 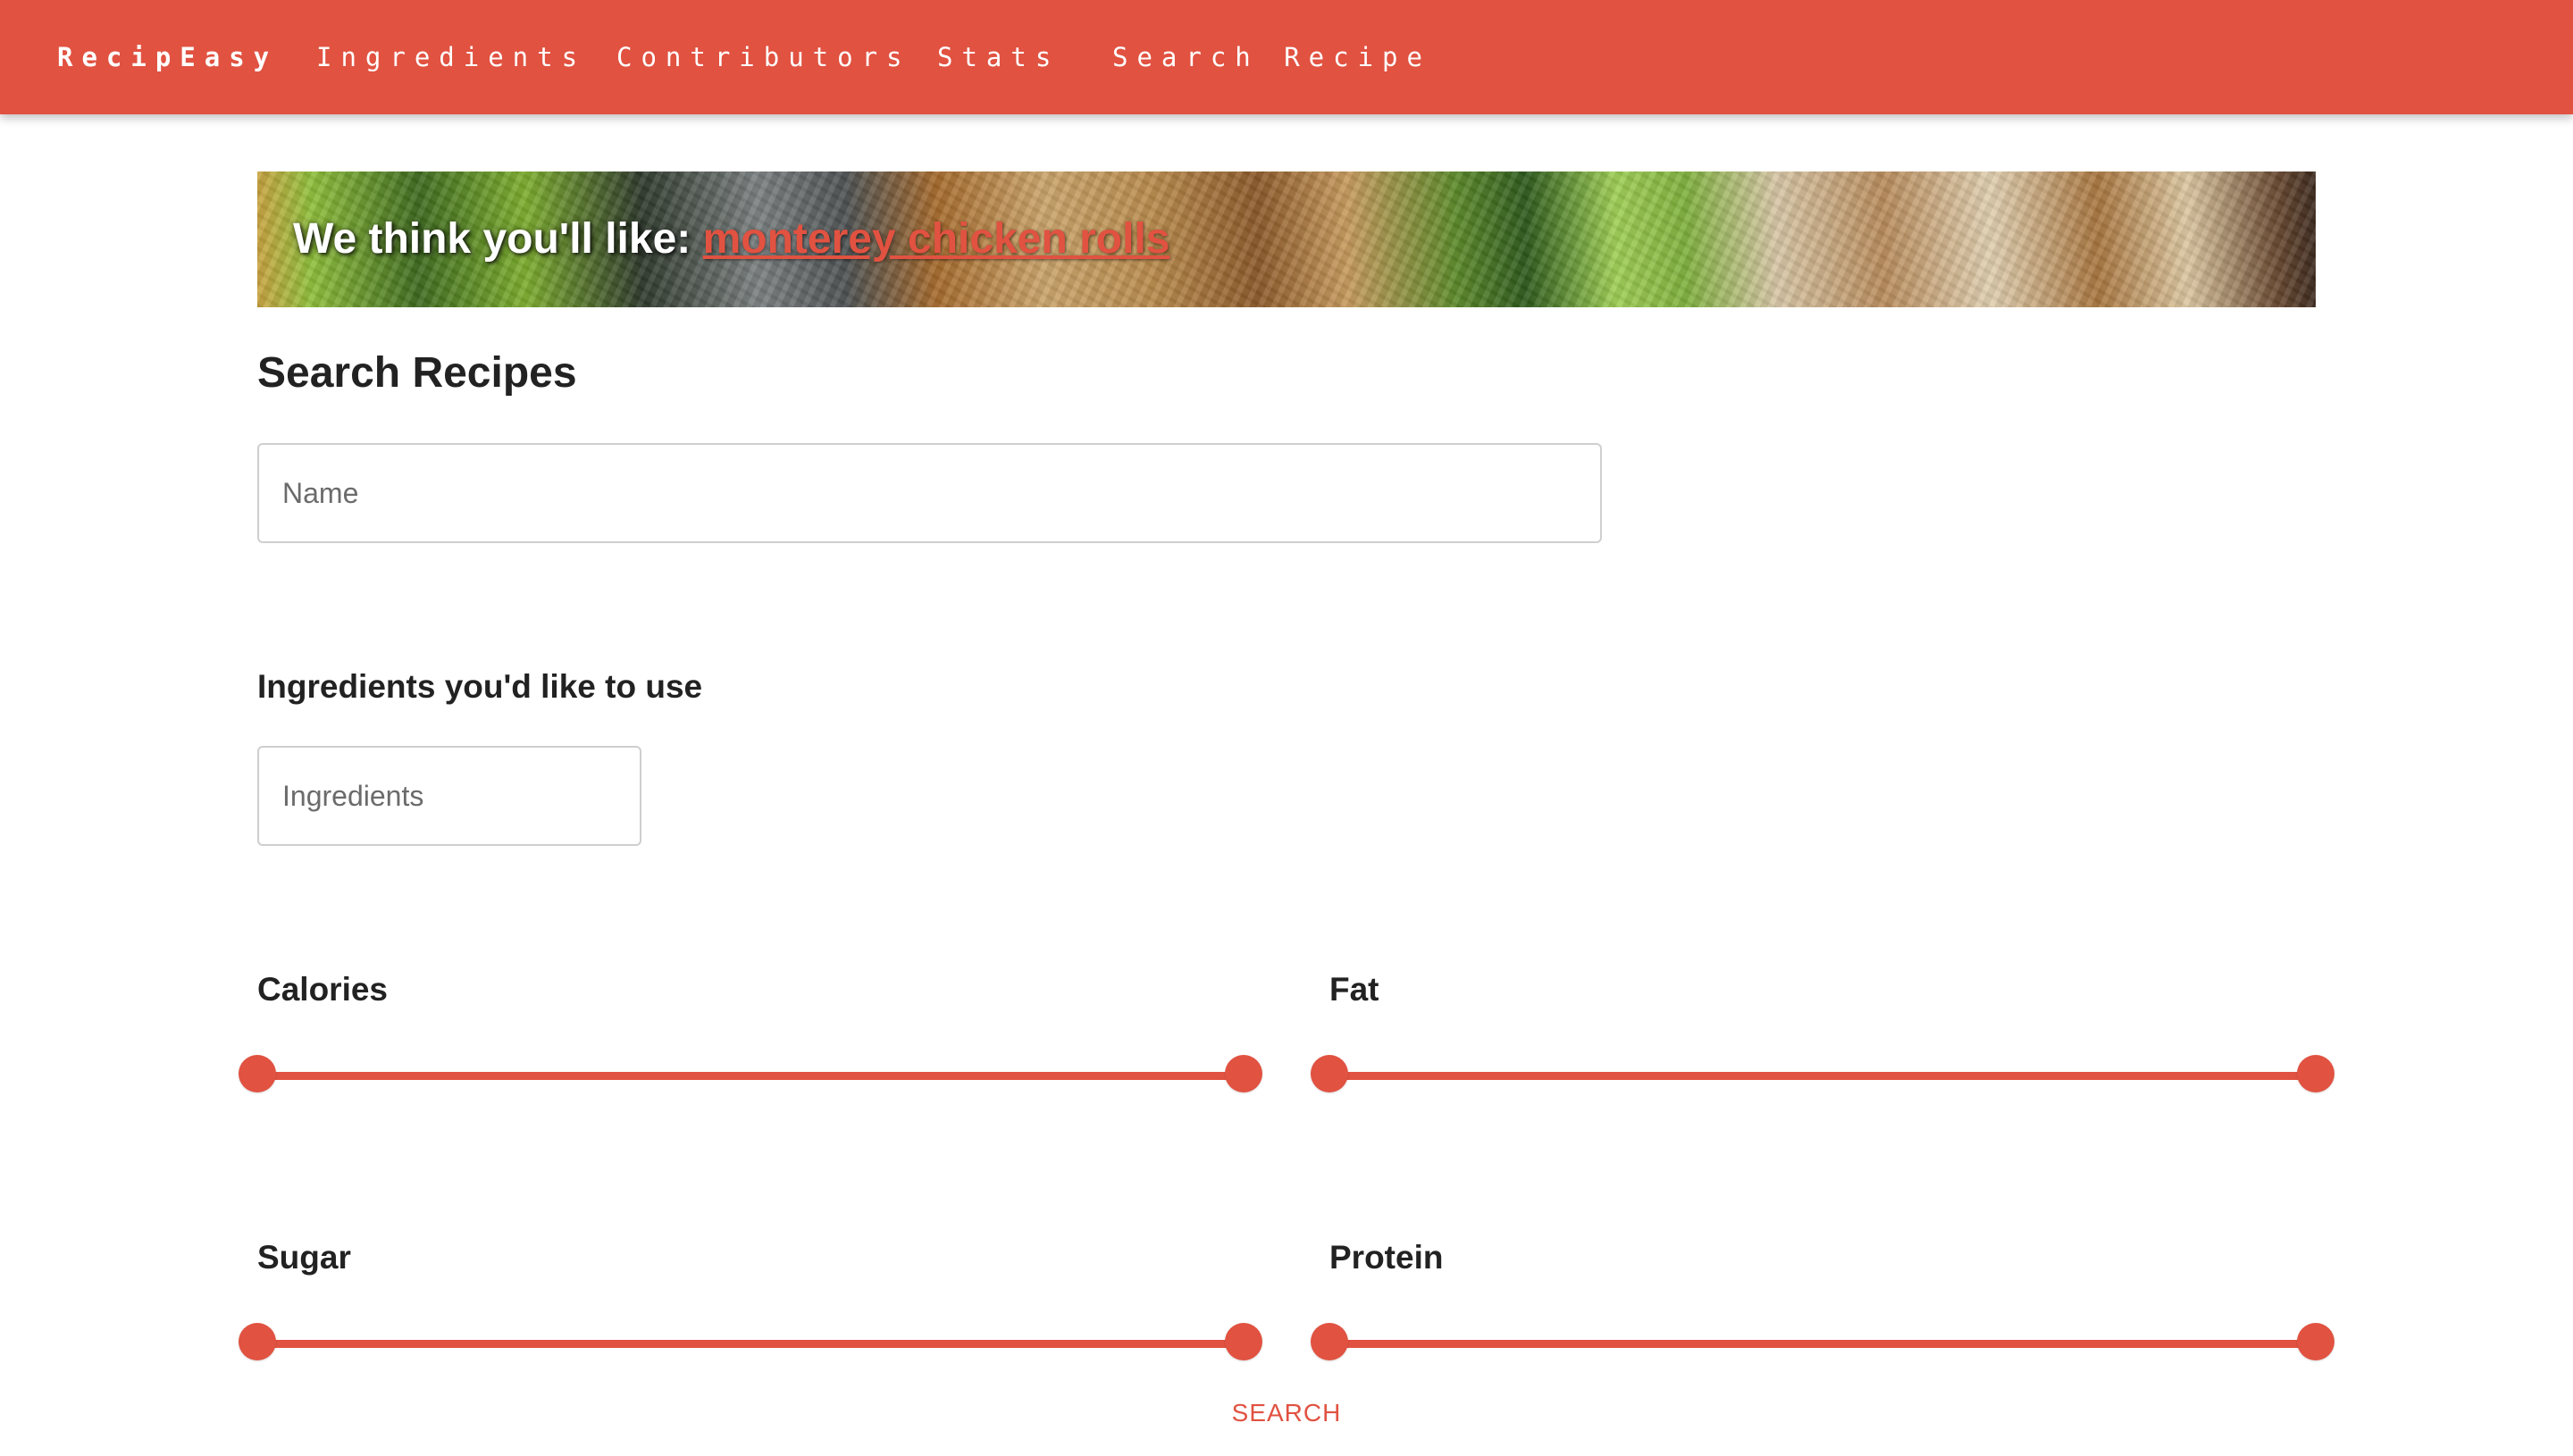 What do you see at coordinates (417, 373) in the screenshot?
I see `page-title: Search Recipes` at bounding box center [417, 373].